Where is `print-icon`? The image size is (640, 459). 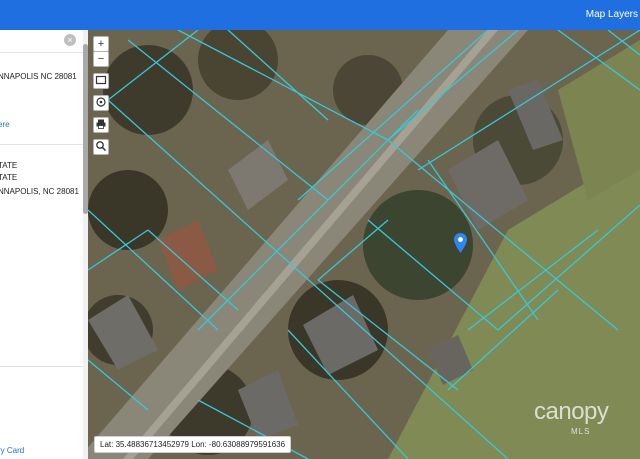 print-icon is located at coordinates (101, 124).